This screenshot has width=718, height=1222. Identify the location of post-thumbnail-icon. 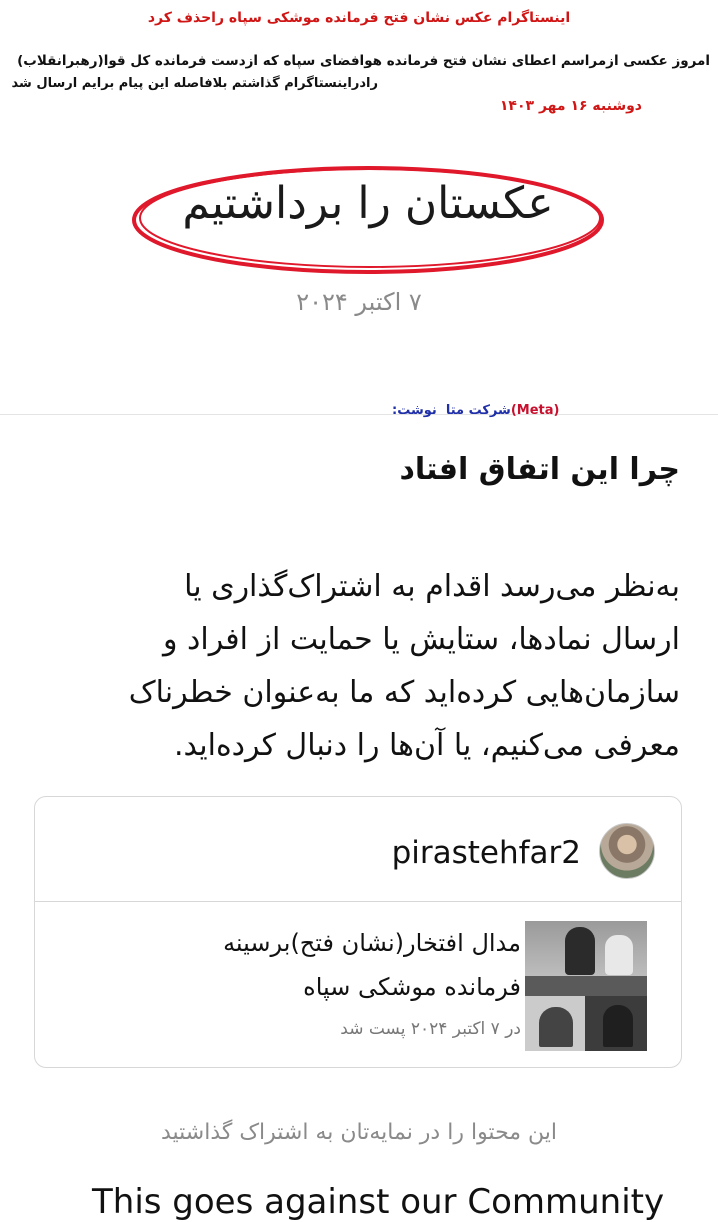
(586, 986).